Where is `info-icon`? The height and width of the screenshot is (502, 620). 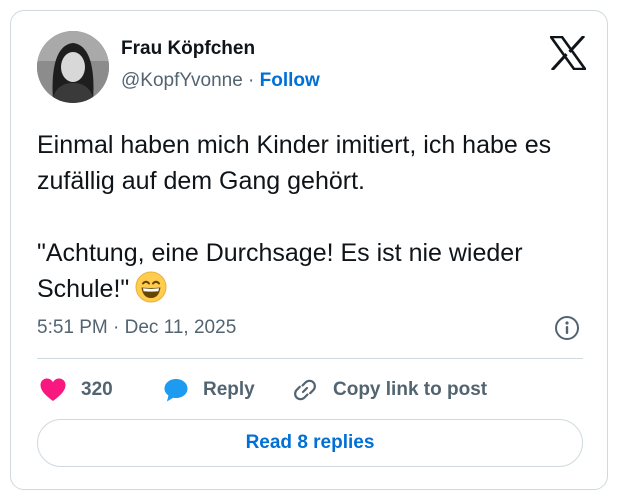
info-icon is located at coordinates (567, 328).